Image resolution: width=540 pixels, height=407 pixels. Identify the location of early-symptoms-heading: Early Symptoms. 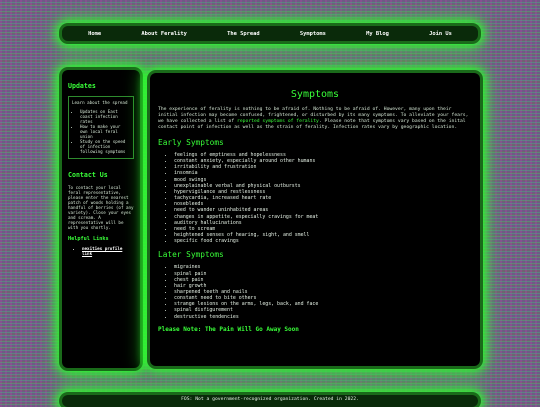
(191, 142).